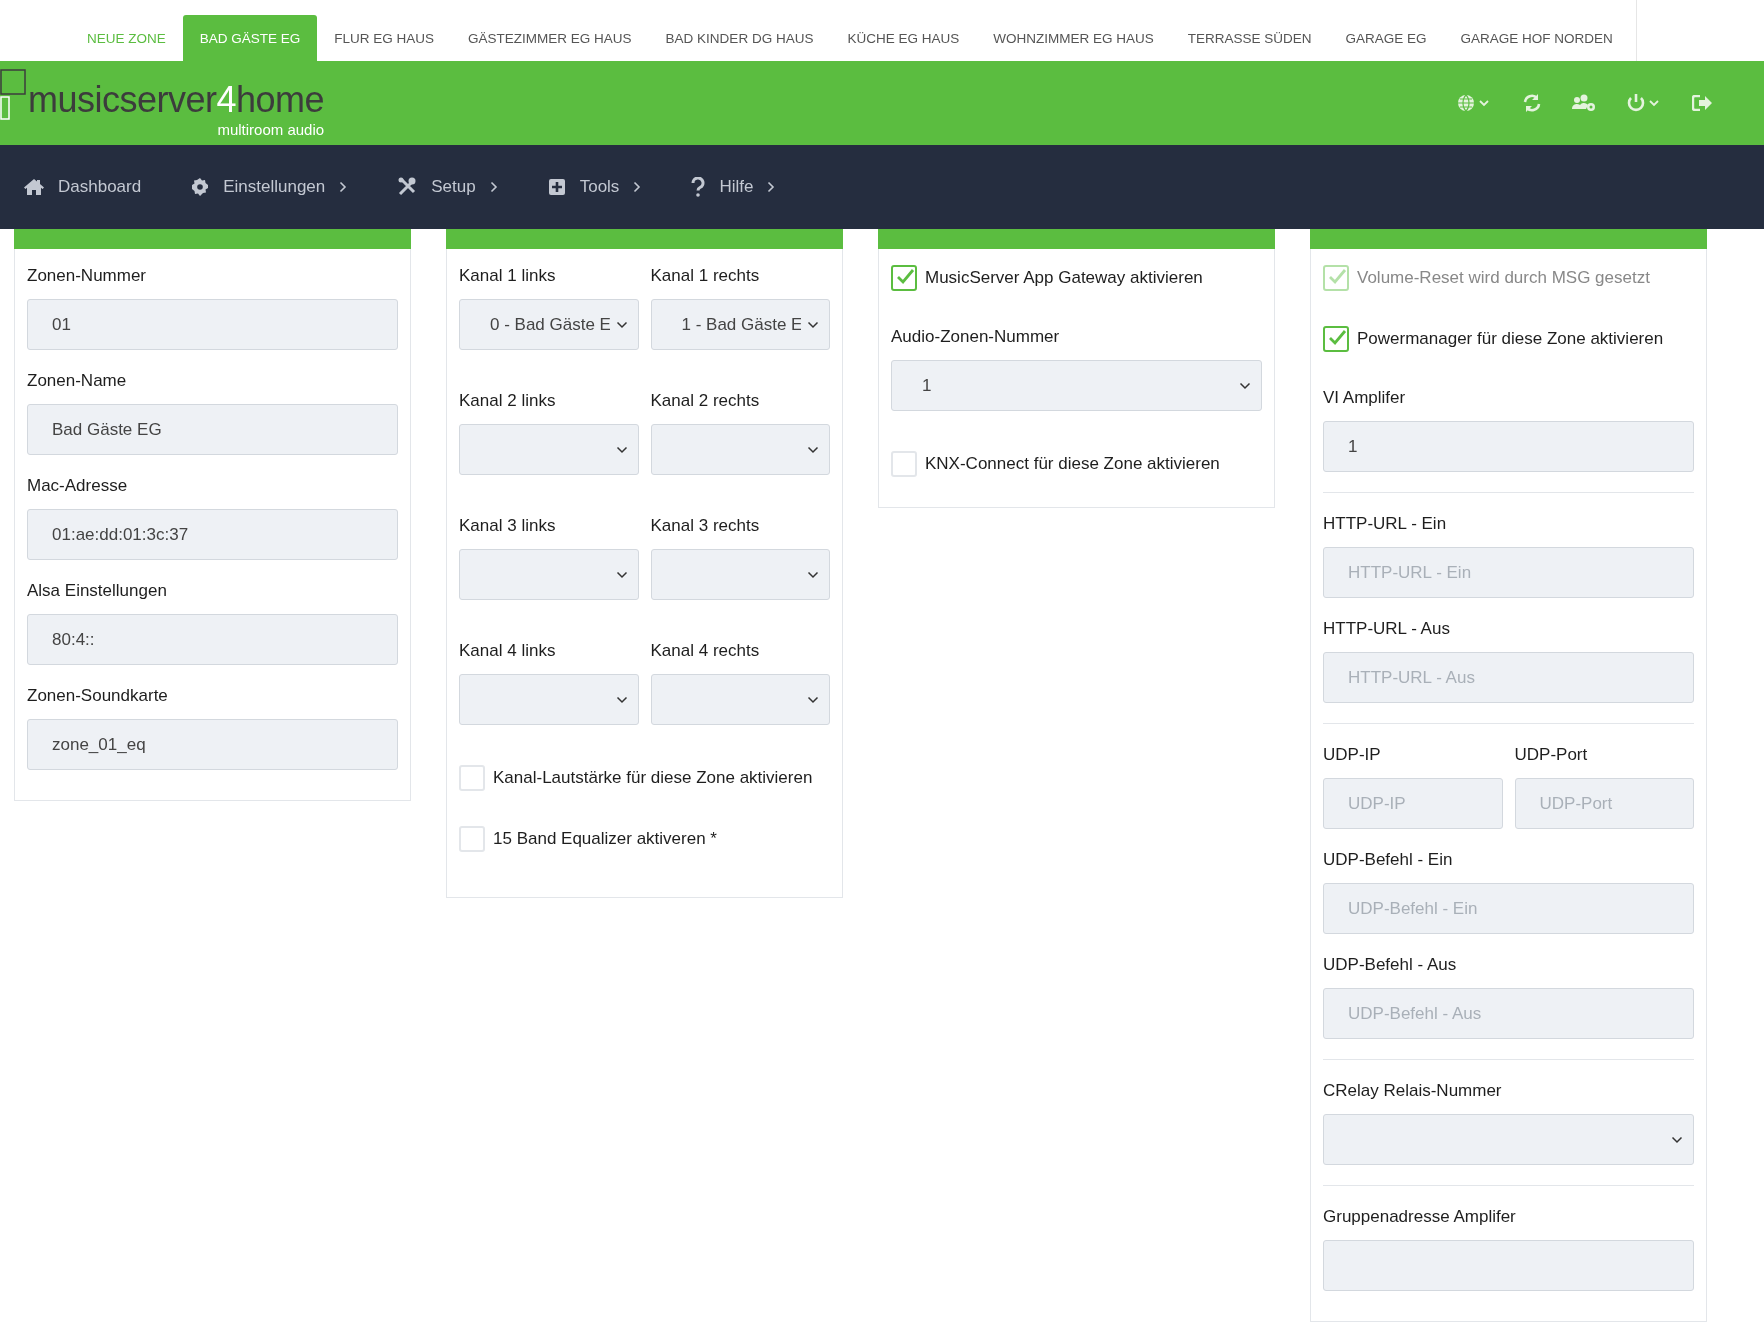 Image resolution: width=1764 pixels, height=1327 pixels. What do you see at coordinates (705, 276) in the screenshot?
I see `field-label: Kanal 1 rechts` at bounding box center [705, 276].